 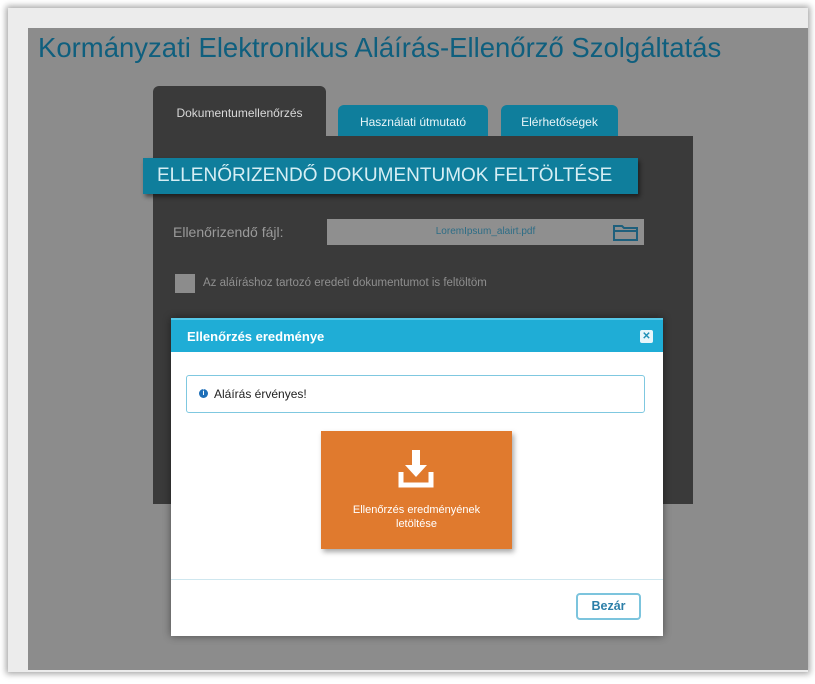 What do you see at coordinates (416, 517) in the screenshot?
I see `download-button-label: Ellenőrzés eredményének letöltése` at bounding box center [416, 517].